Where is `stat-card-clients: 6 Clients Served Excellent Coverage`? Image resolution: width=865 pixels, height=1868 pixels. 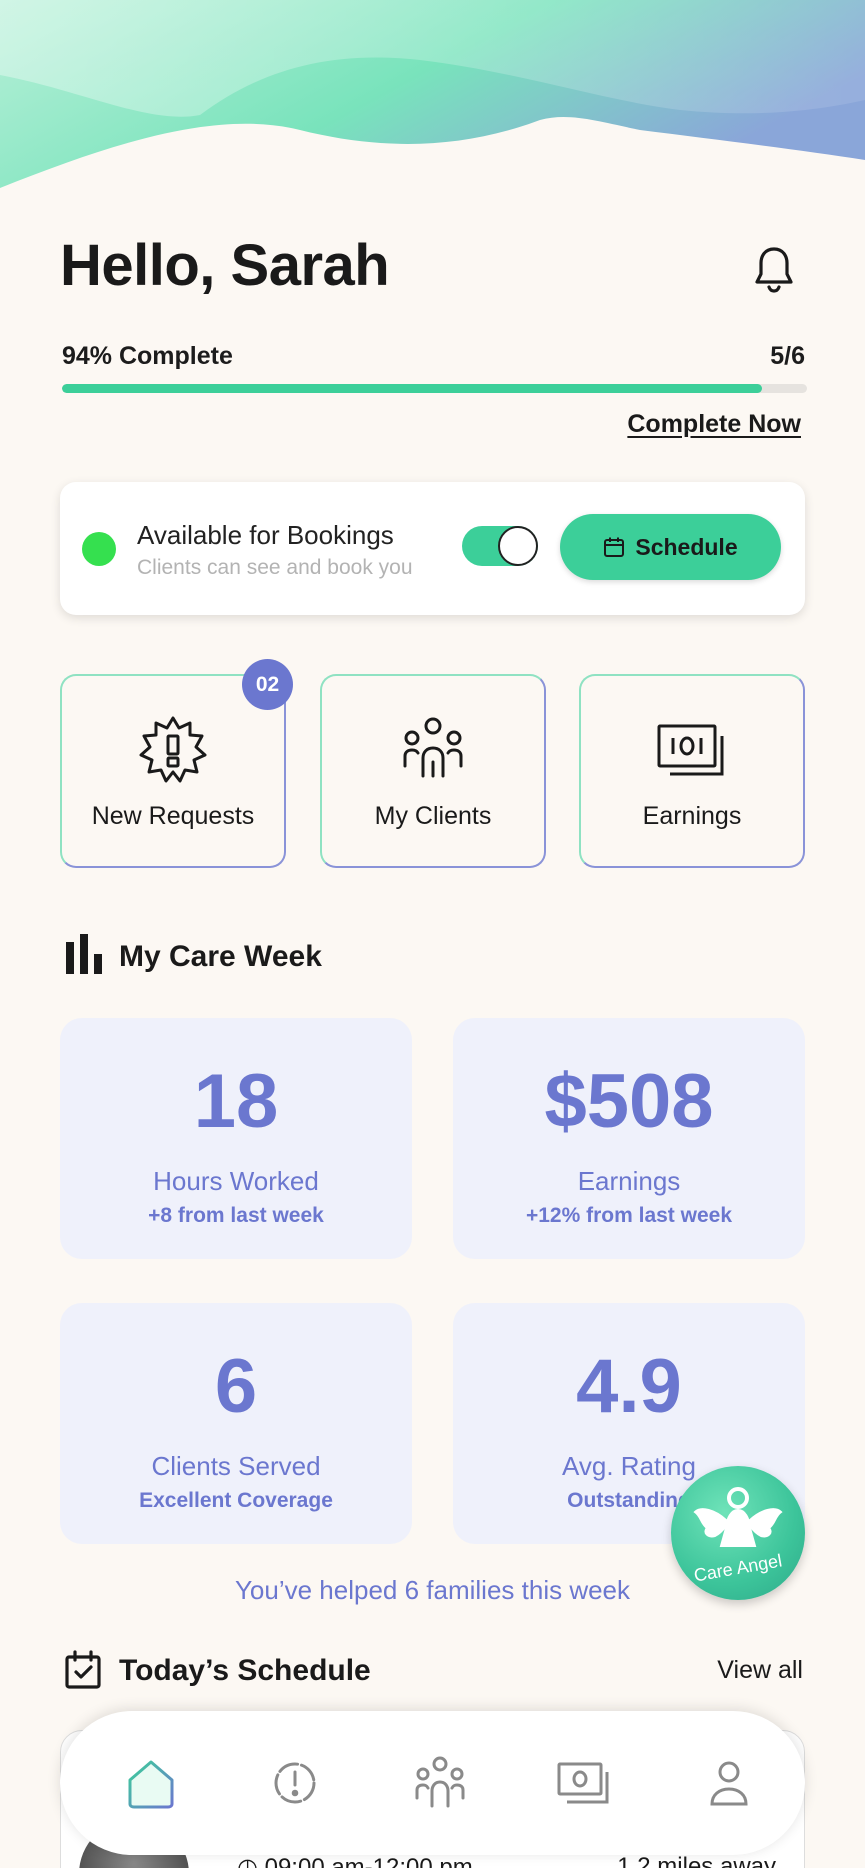 stat-card-clients: 6 Clients Served Excellent Coverage is located at coordinates (236, 1423).